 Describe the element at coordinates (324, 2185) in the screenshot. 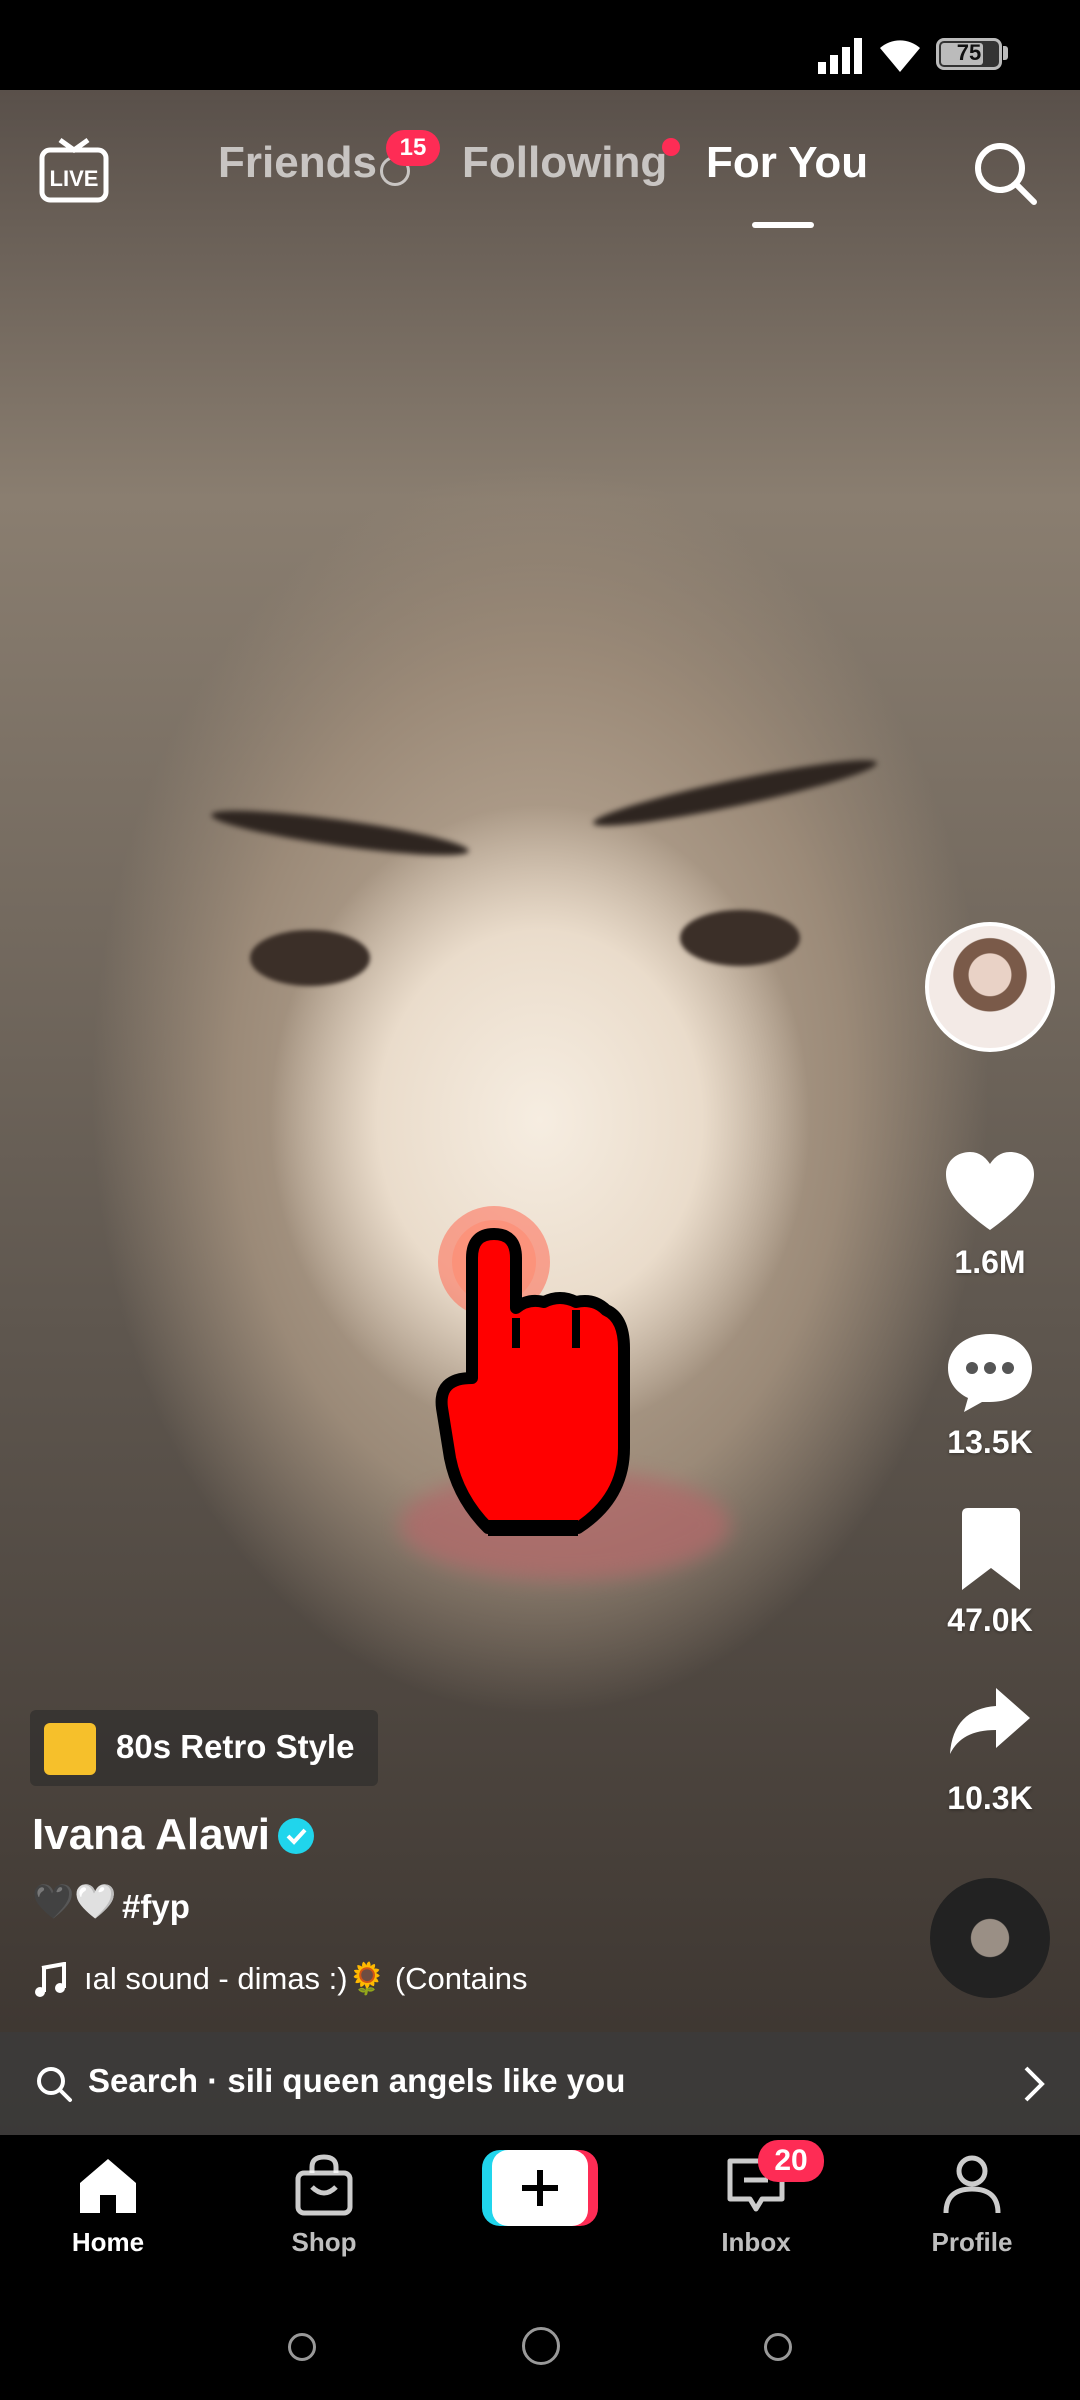

I see `shopping-bag-icon` at that location.